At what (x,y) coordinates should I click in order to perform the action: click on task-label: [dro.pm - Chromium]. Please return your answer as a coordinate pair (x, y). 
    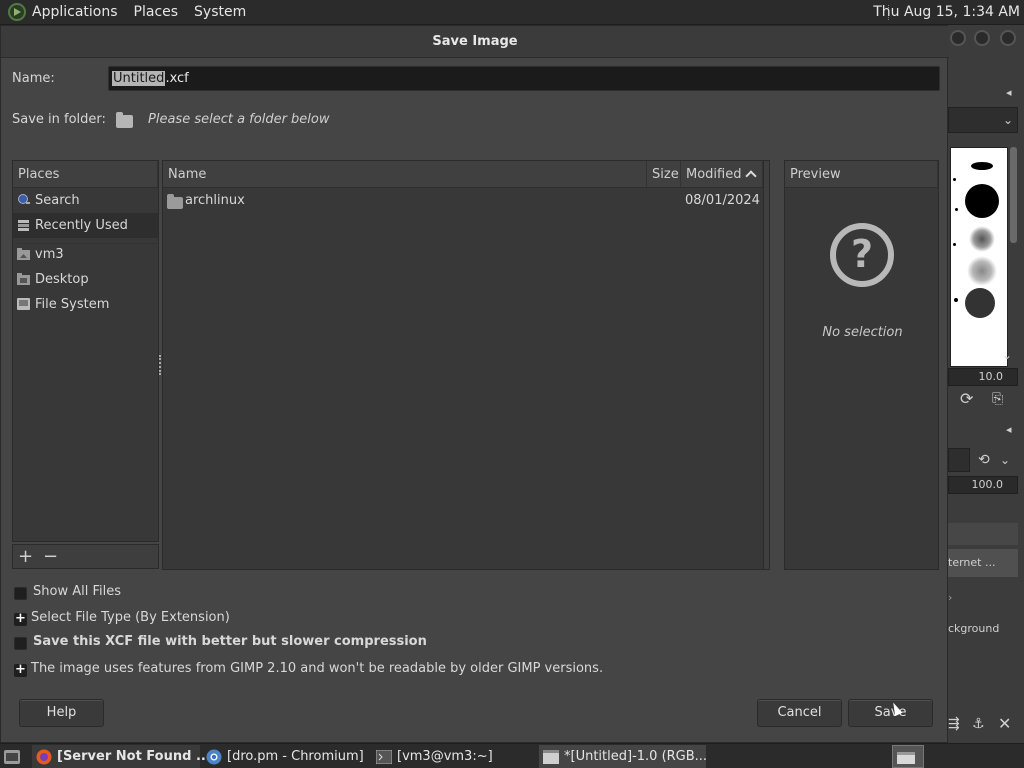
    Looking at the image, I should click on (295, 756).